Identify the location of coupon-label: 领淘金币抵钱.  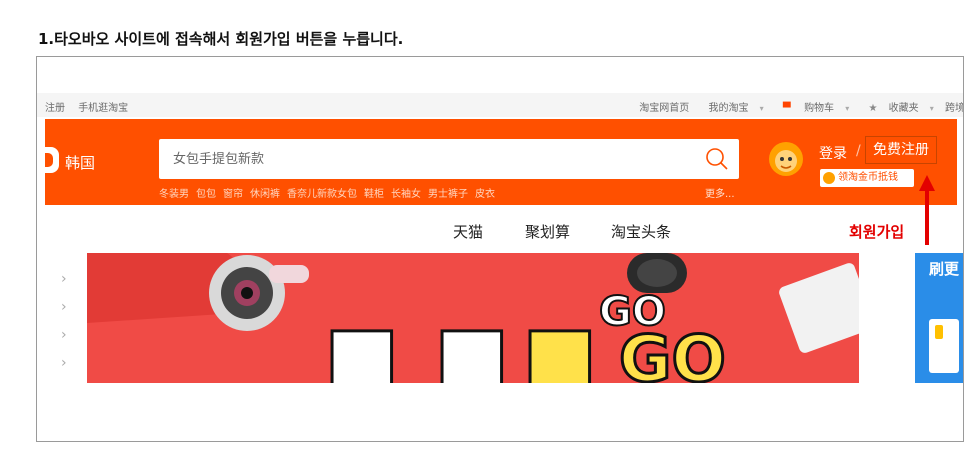
(868, 177).